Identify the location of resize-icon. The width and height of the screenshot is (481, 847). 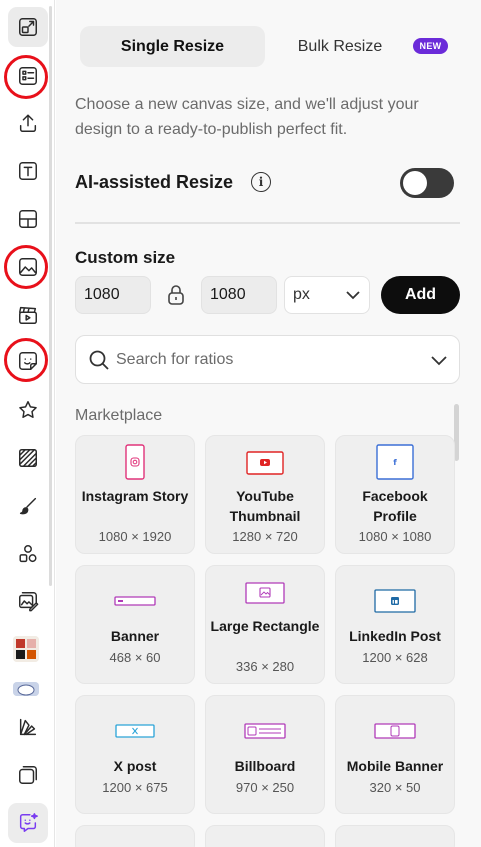
(28, 27).